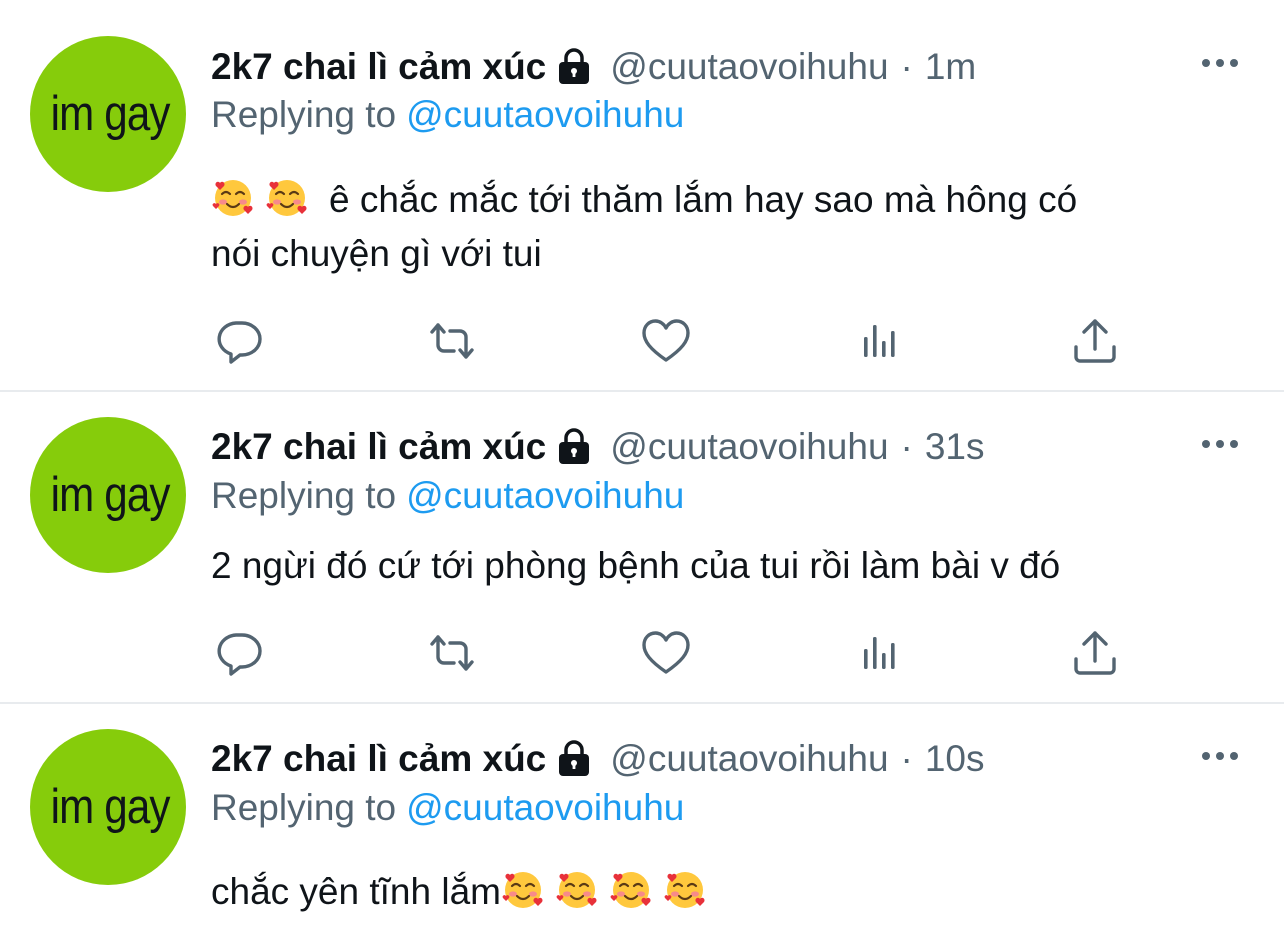  What do you see at coordinates (356, 891) in the screenshot?
I see `tweet-text-content: chắc yên tĩnh lắm` at bounding box center [356, 891].